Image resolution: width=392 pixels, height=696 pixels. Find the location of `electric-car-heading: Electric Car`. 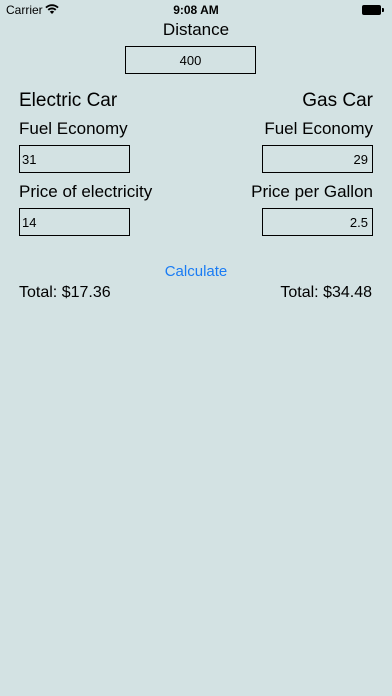

electric-car-heading: Electric Car is located at coordinates (68, 100).